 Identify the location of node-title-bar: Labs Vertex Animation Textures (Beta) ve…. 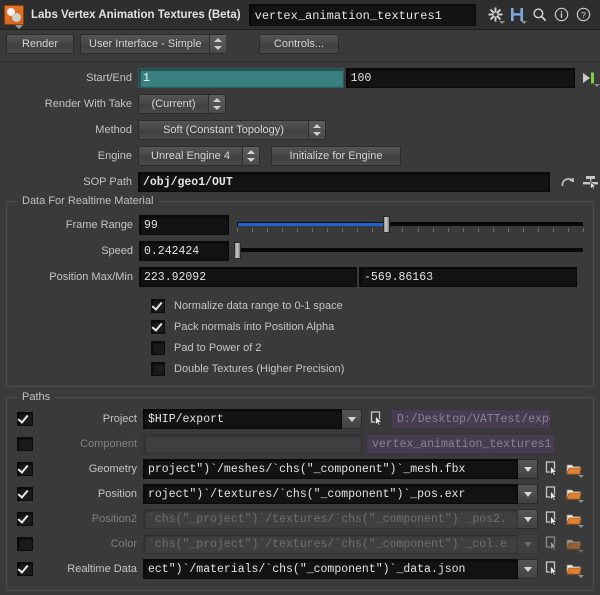
(300, 15).